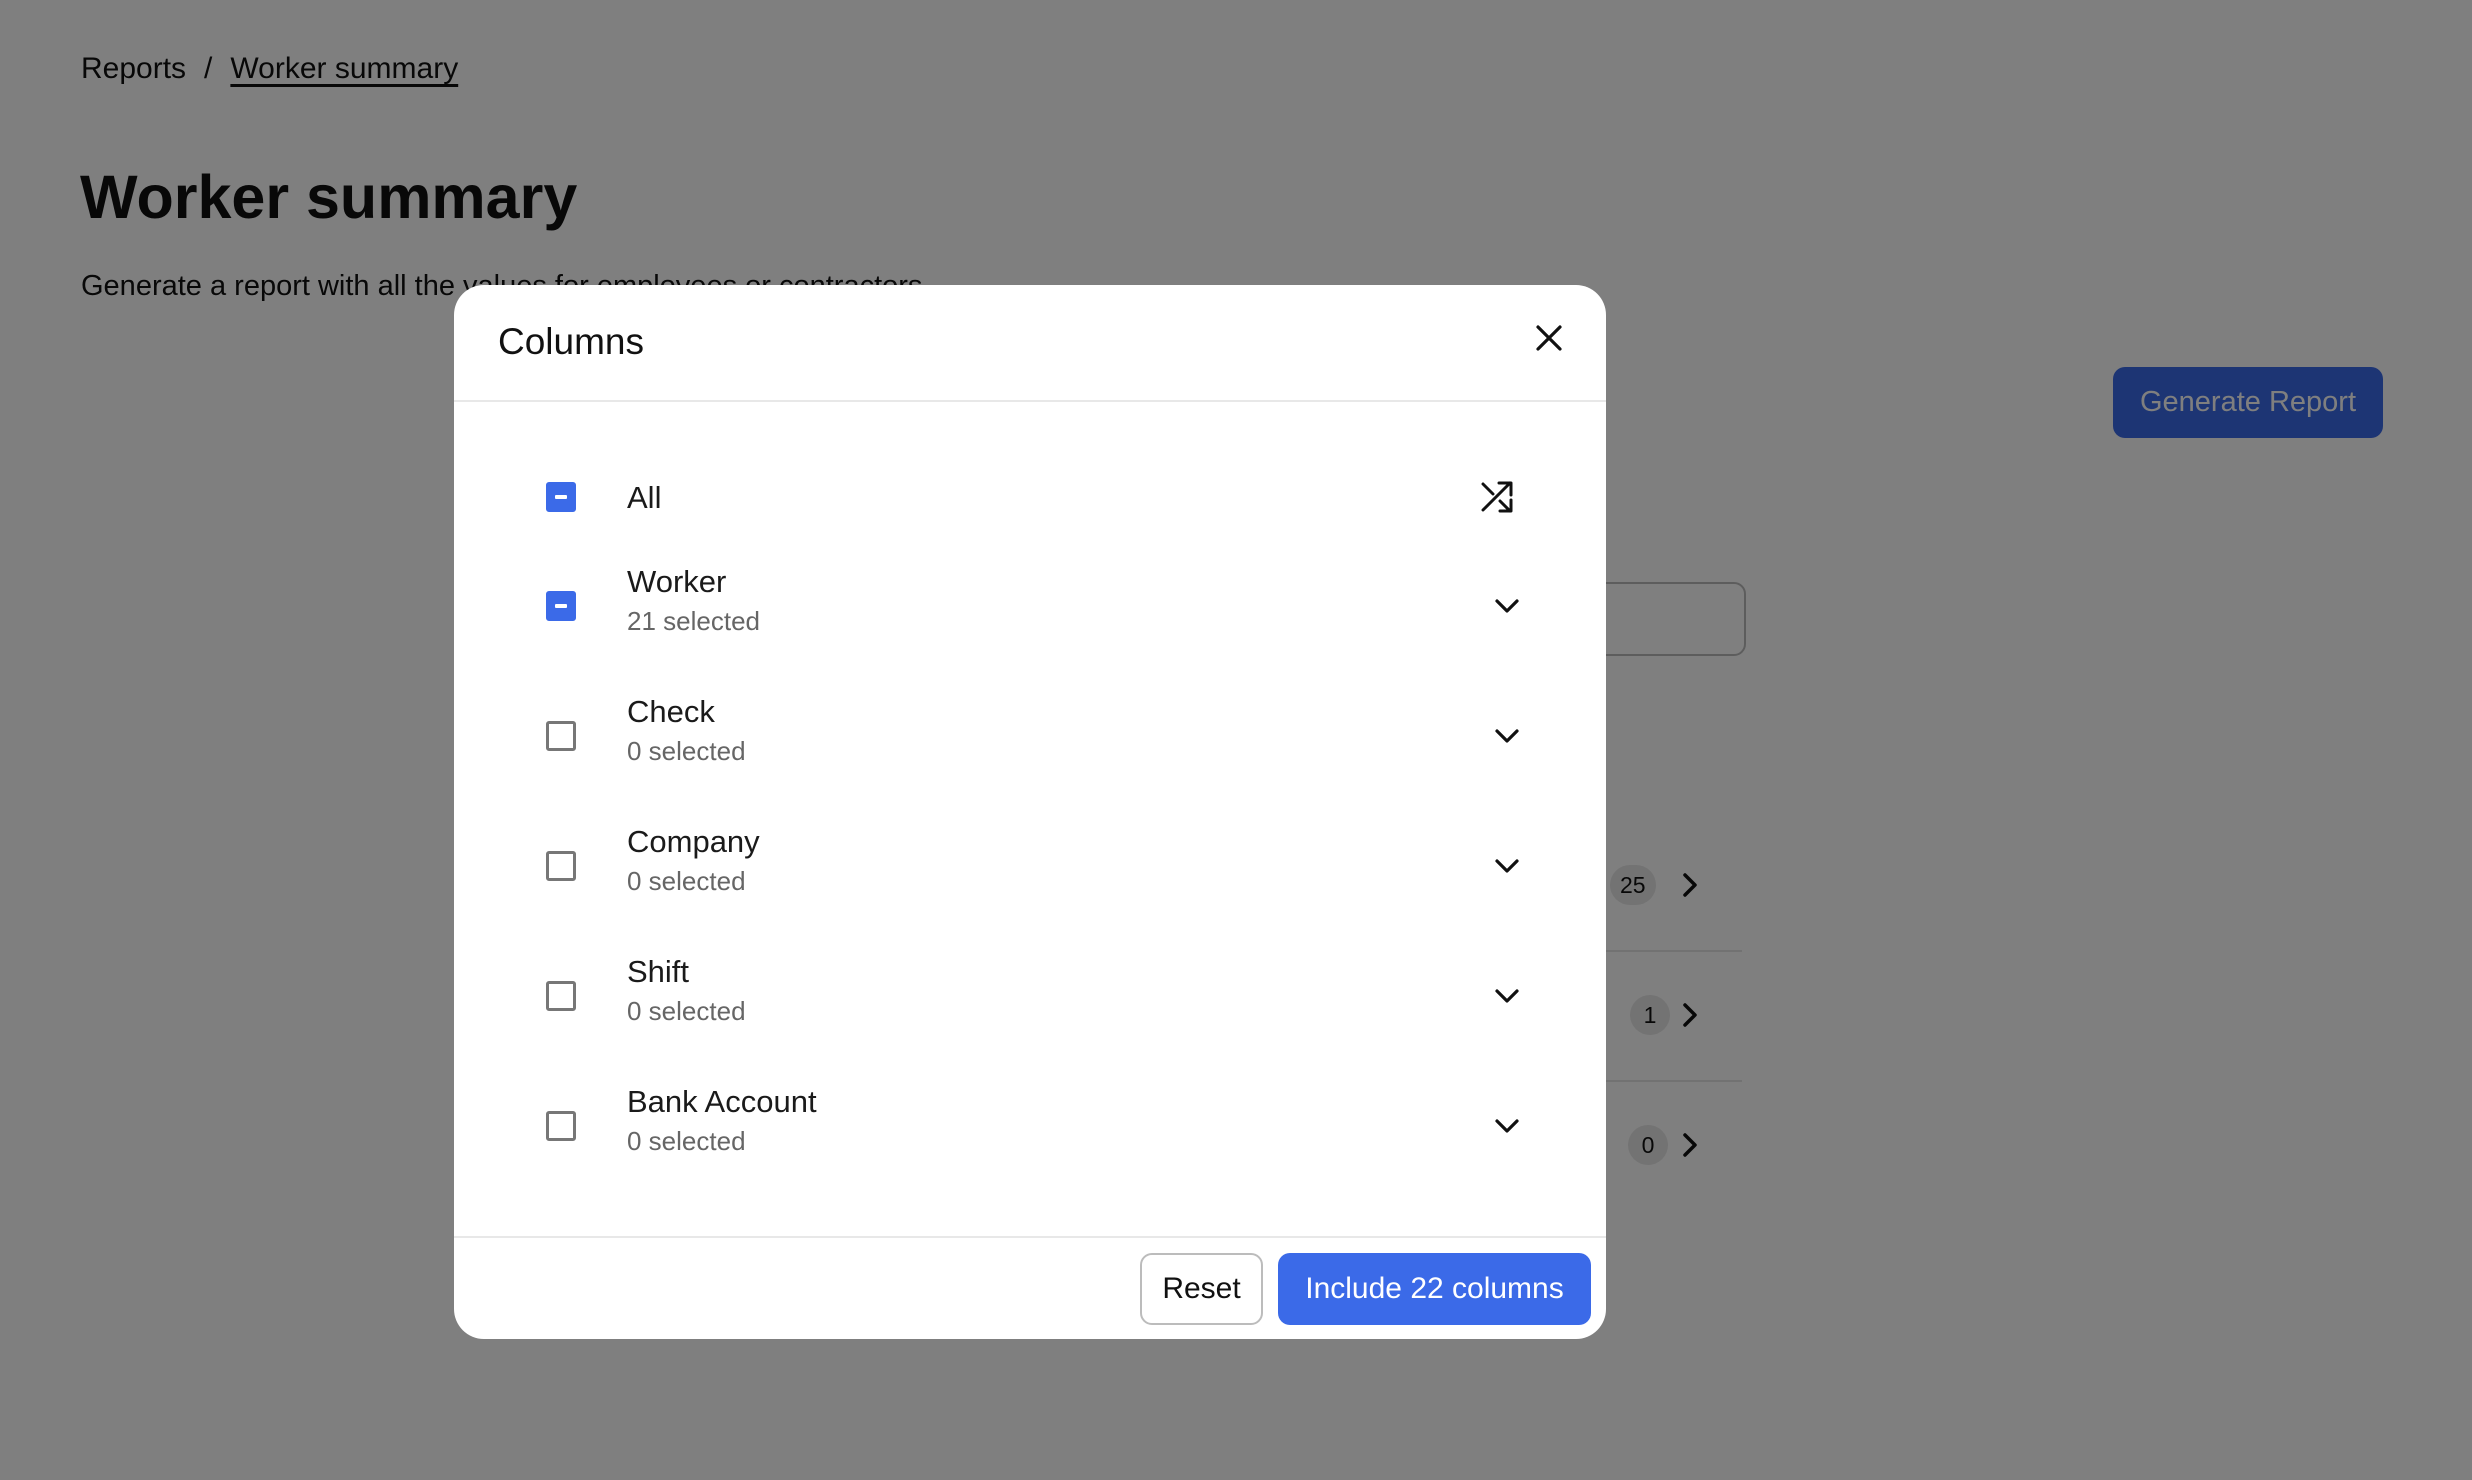 This screenshot has height=1480, width=2472. I want to click on reset-button: Reset, so click(1201, 1289).